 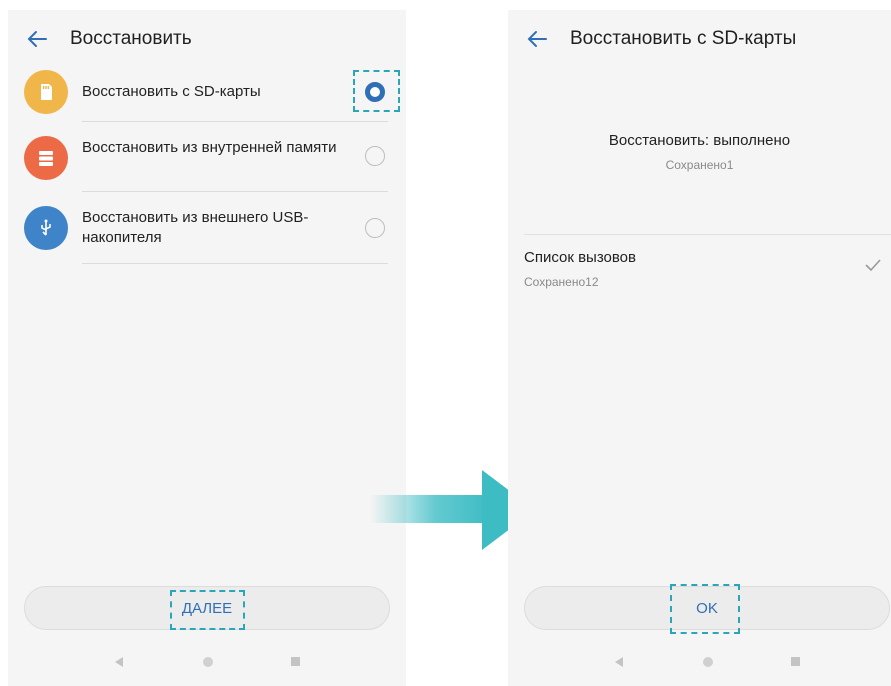 What do you see at coordinates (561, 282) in the screenshot?
I see `list-item-subtitle: Сохранено12` at bounding box center [561, 282].